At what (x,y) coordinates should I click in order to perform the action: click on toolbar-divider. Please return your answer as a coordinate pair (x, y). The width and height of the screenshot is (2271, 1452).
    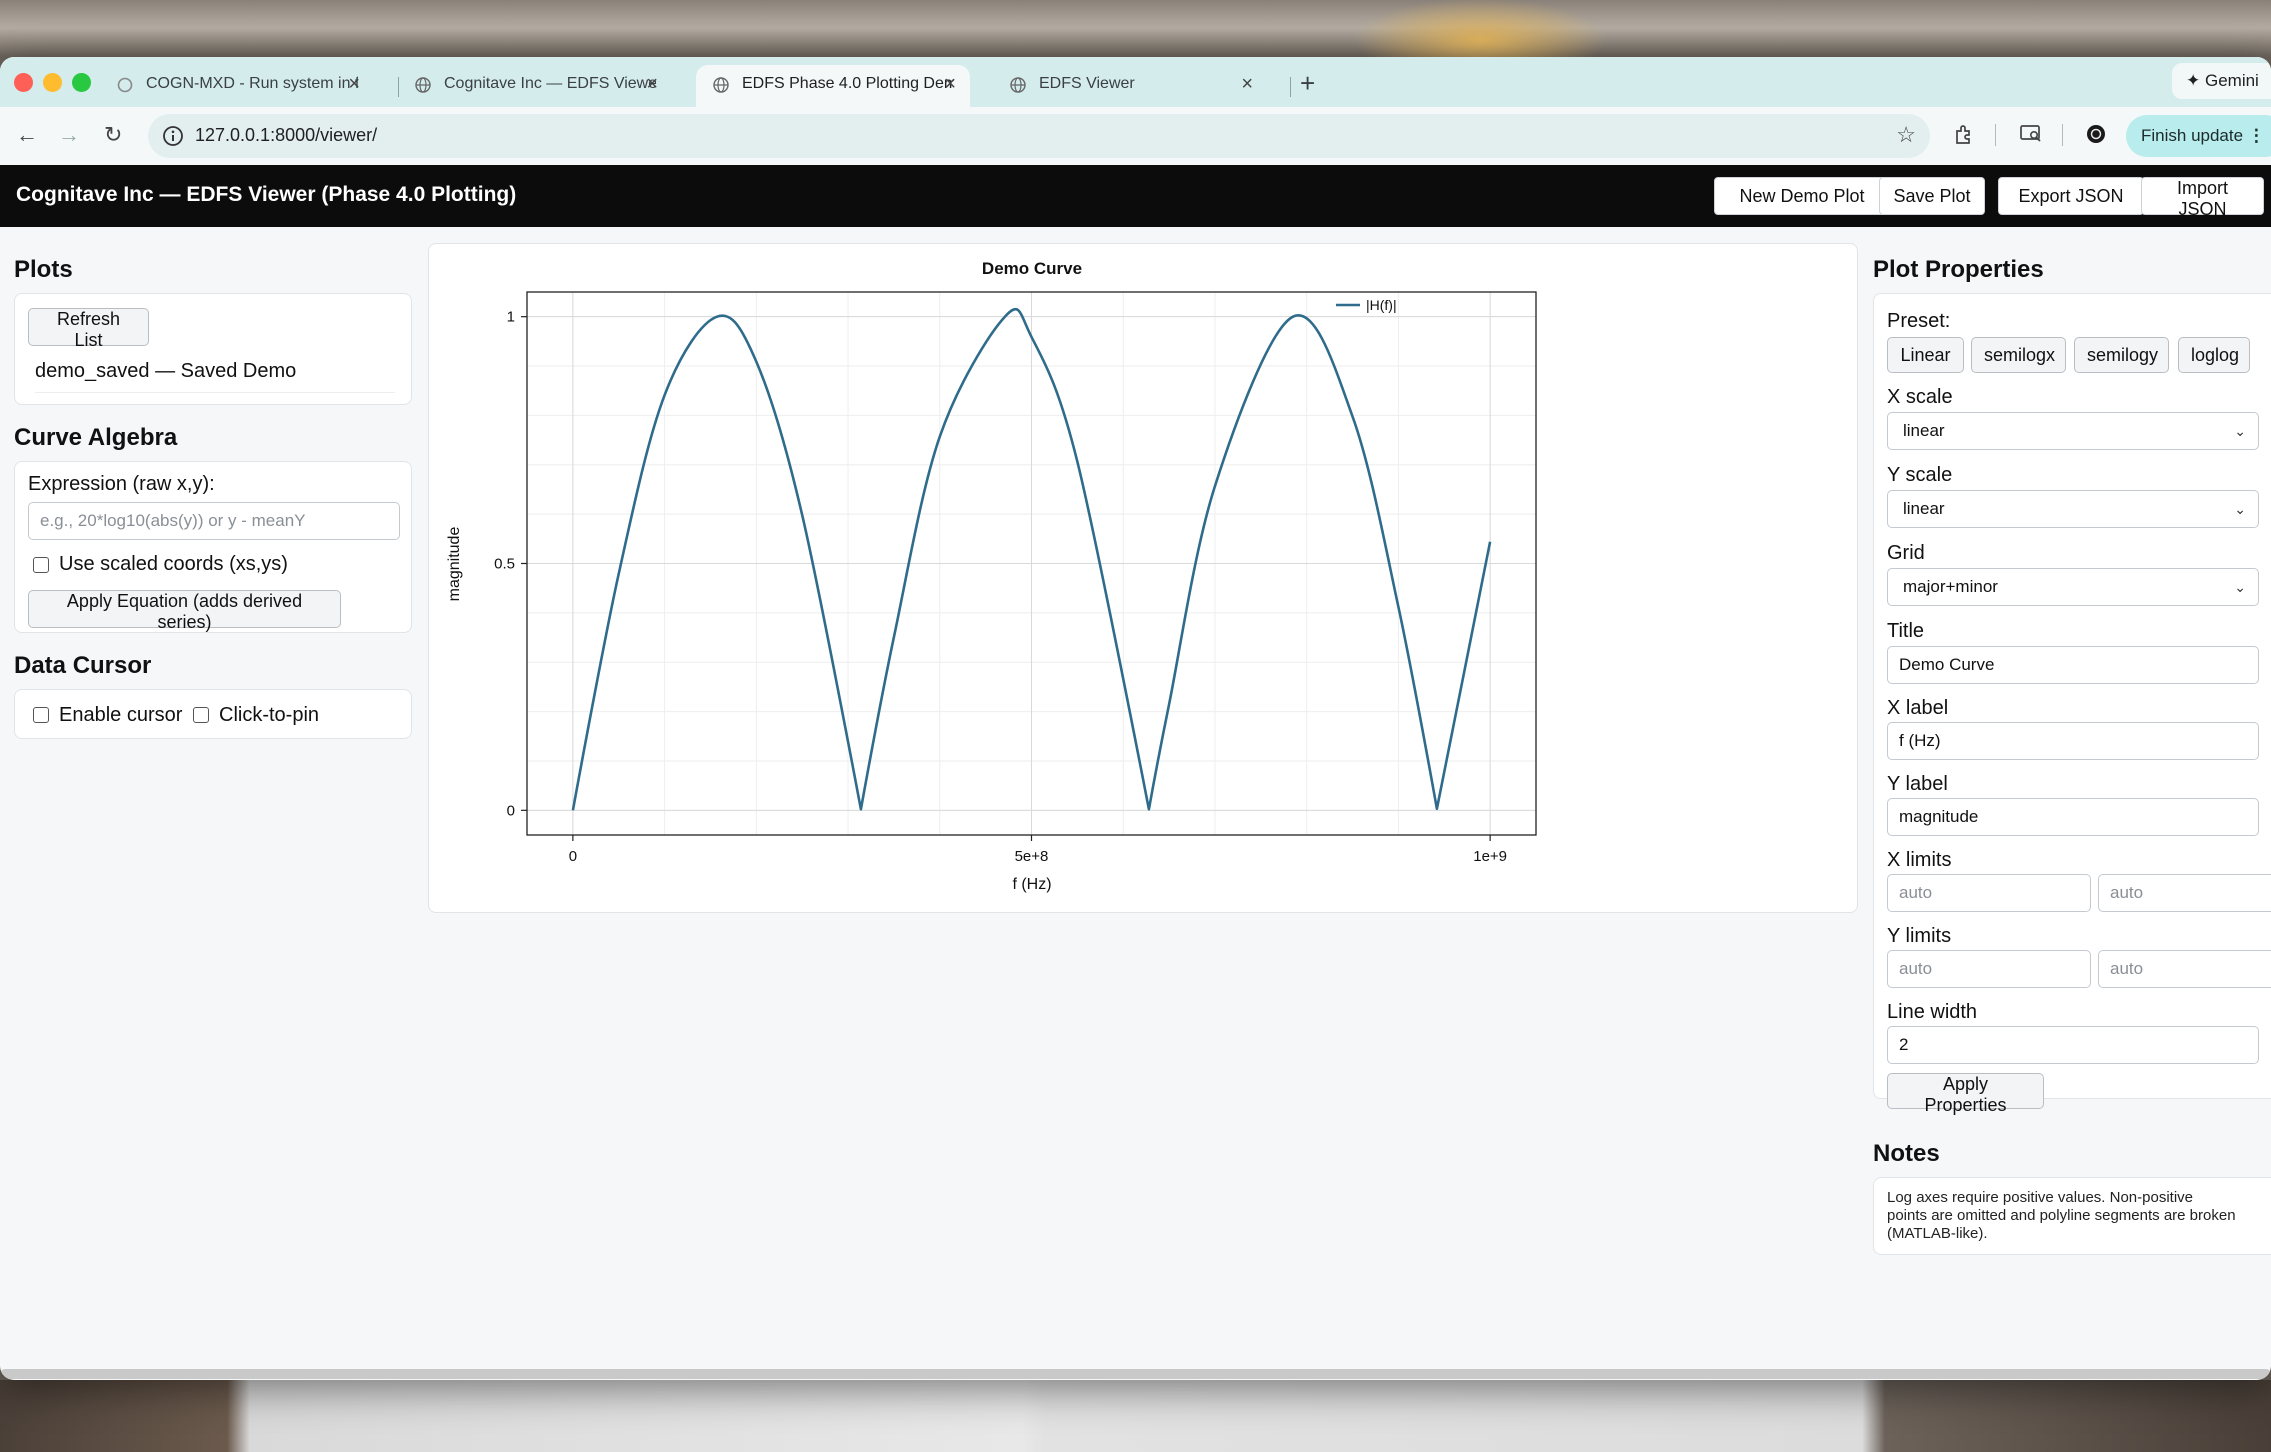
    Looking at the image, I should click on (1995, 135).